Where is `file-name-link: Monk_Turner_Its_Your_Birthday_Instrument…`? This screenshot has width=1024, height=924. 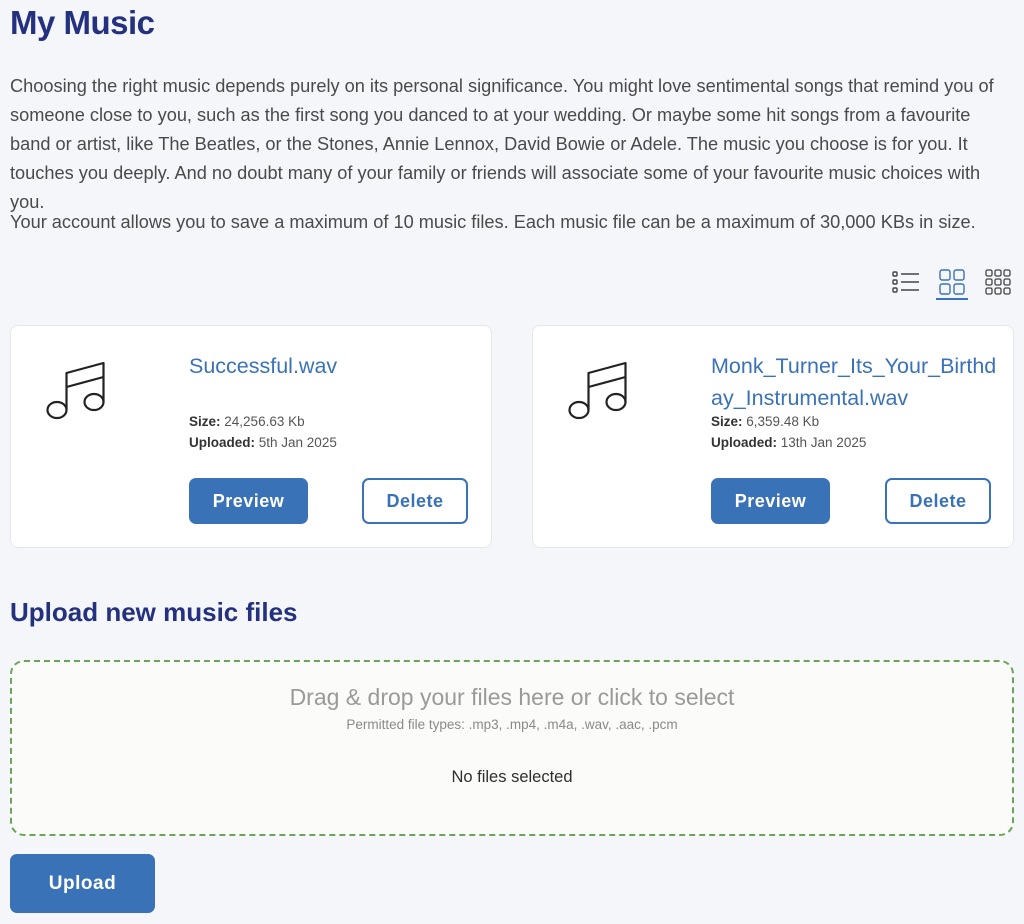
file-name-link: Monk_Turner_Its_Your_Birthday_Instrument… is located at coordinates (856, 382).